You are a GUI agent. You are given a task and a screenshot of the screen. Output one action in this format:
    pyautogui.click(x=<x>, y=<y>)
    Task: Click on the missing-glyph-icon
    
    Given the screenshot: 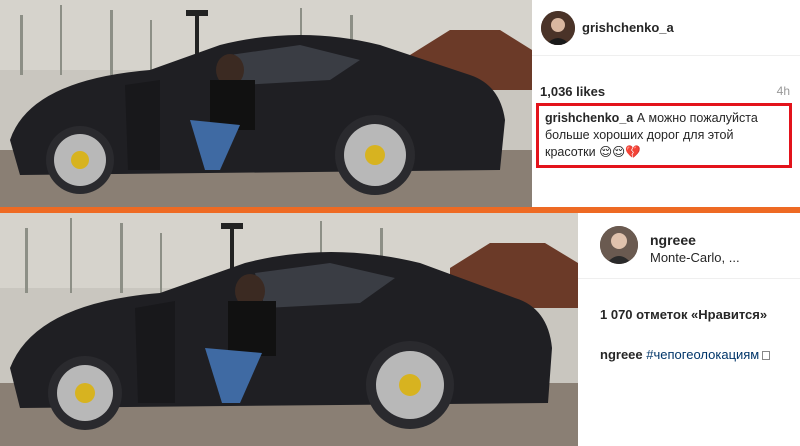 What is the action you would take?
    pyautogui.click(x=766, y=355)
    